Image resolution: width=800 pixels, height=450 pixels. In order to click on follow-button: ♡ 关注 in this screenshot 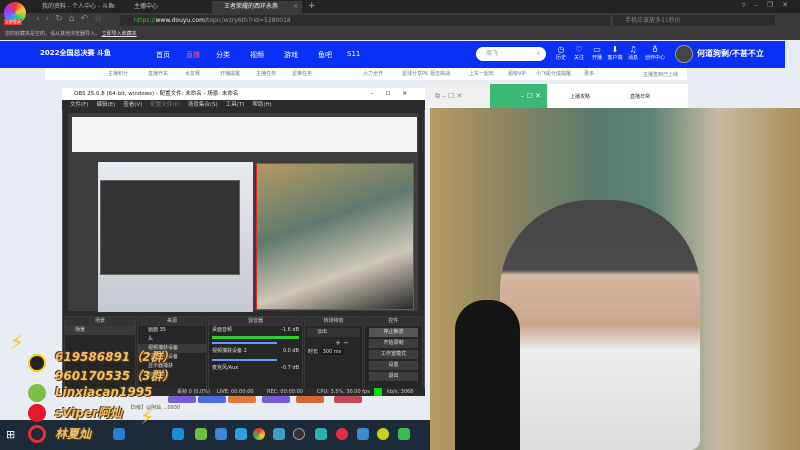, I will do `click(579, 53)`.